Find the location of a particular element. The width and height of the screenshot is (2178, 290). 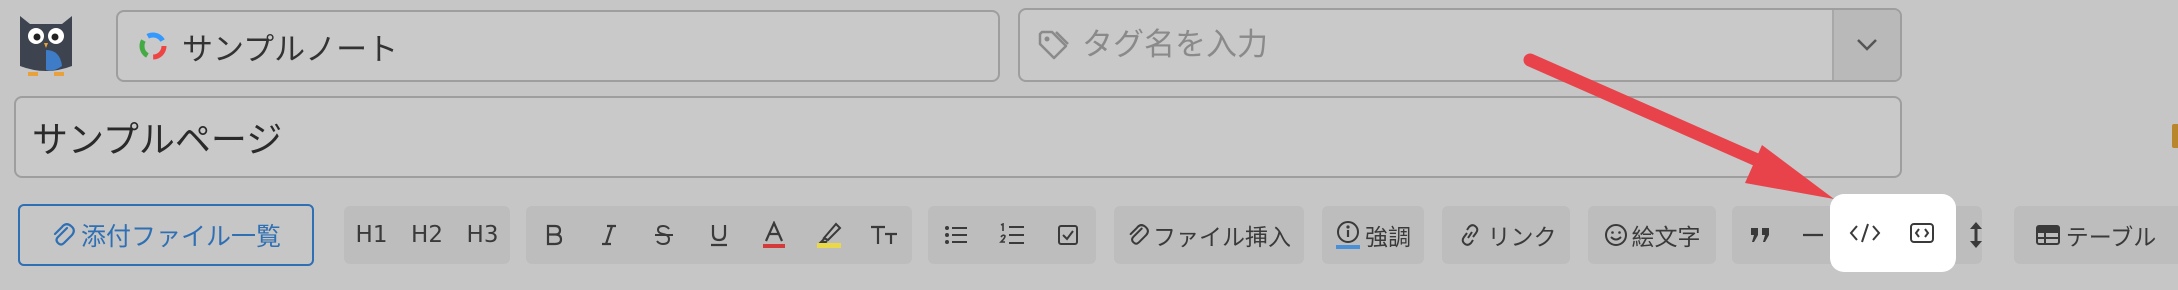

bold-icon is located at coordinates (554, 235).